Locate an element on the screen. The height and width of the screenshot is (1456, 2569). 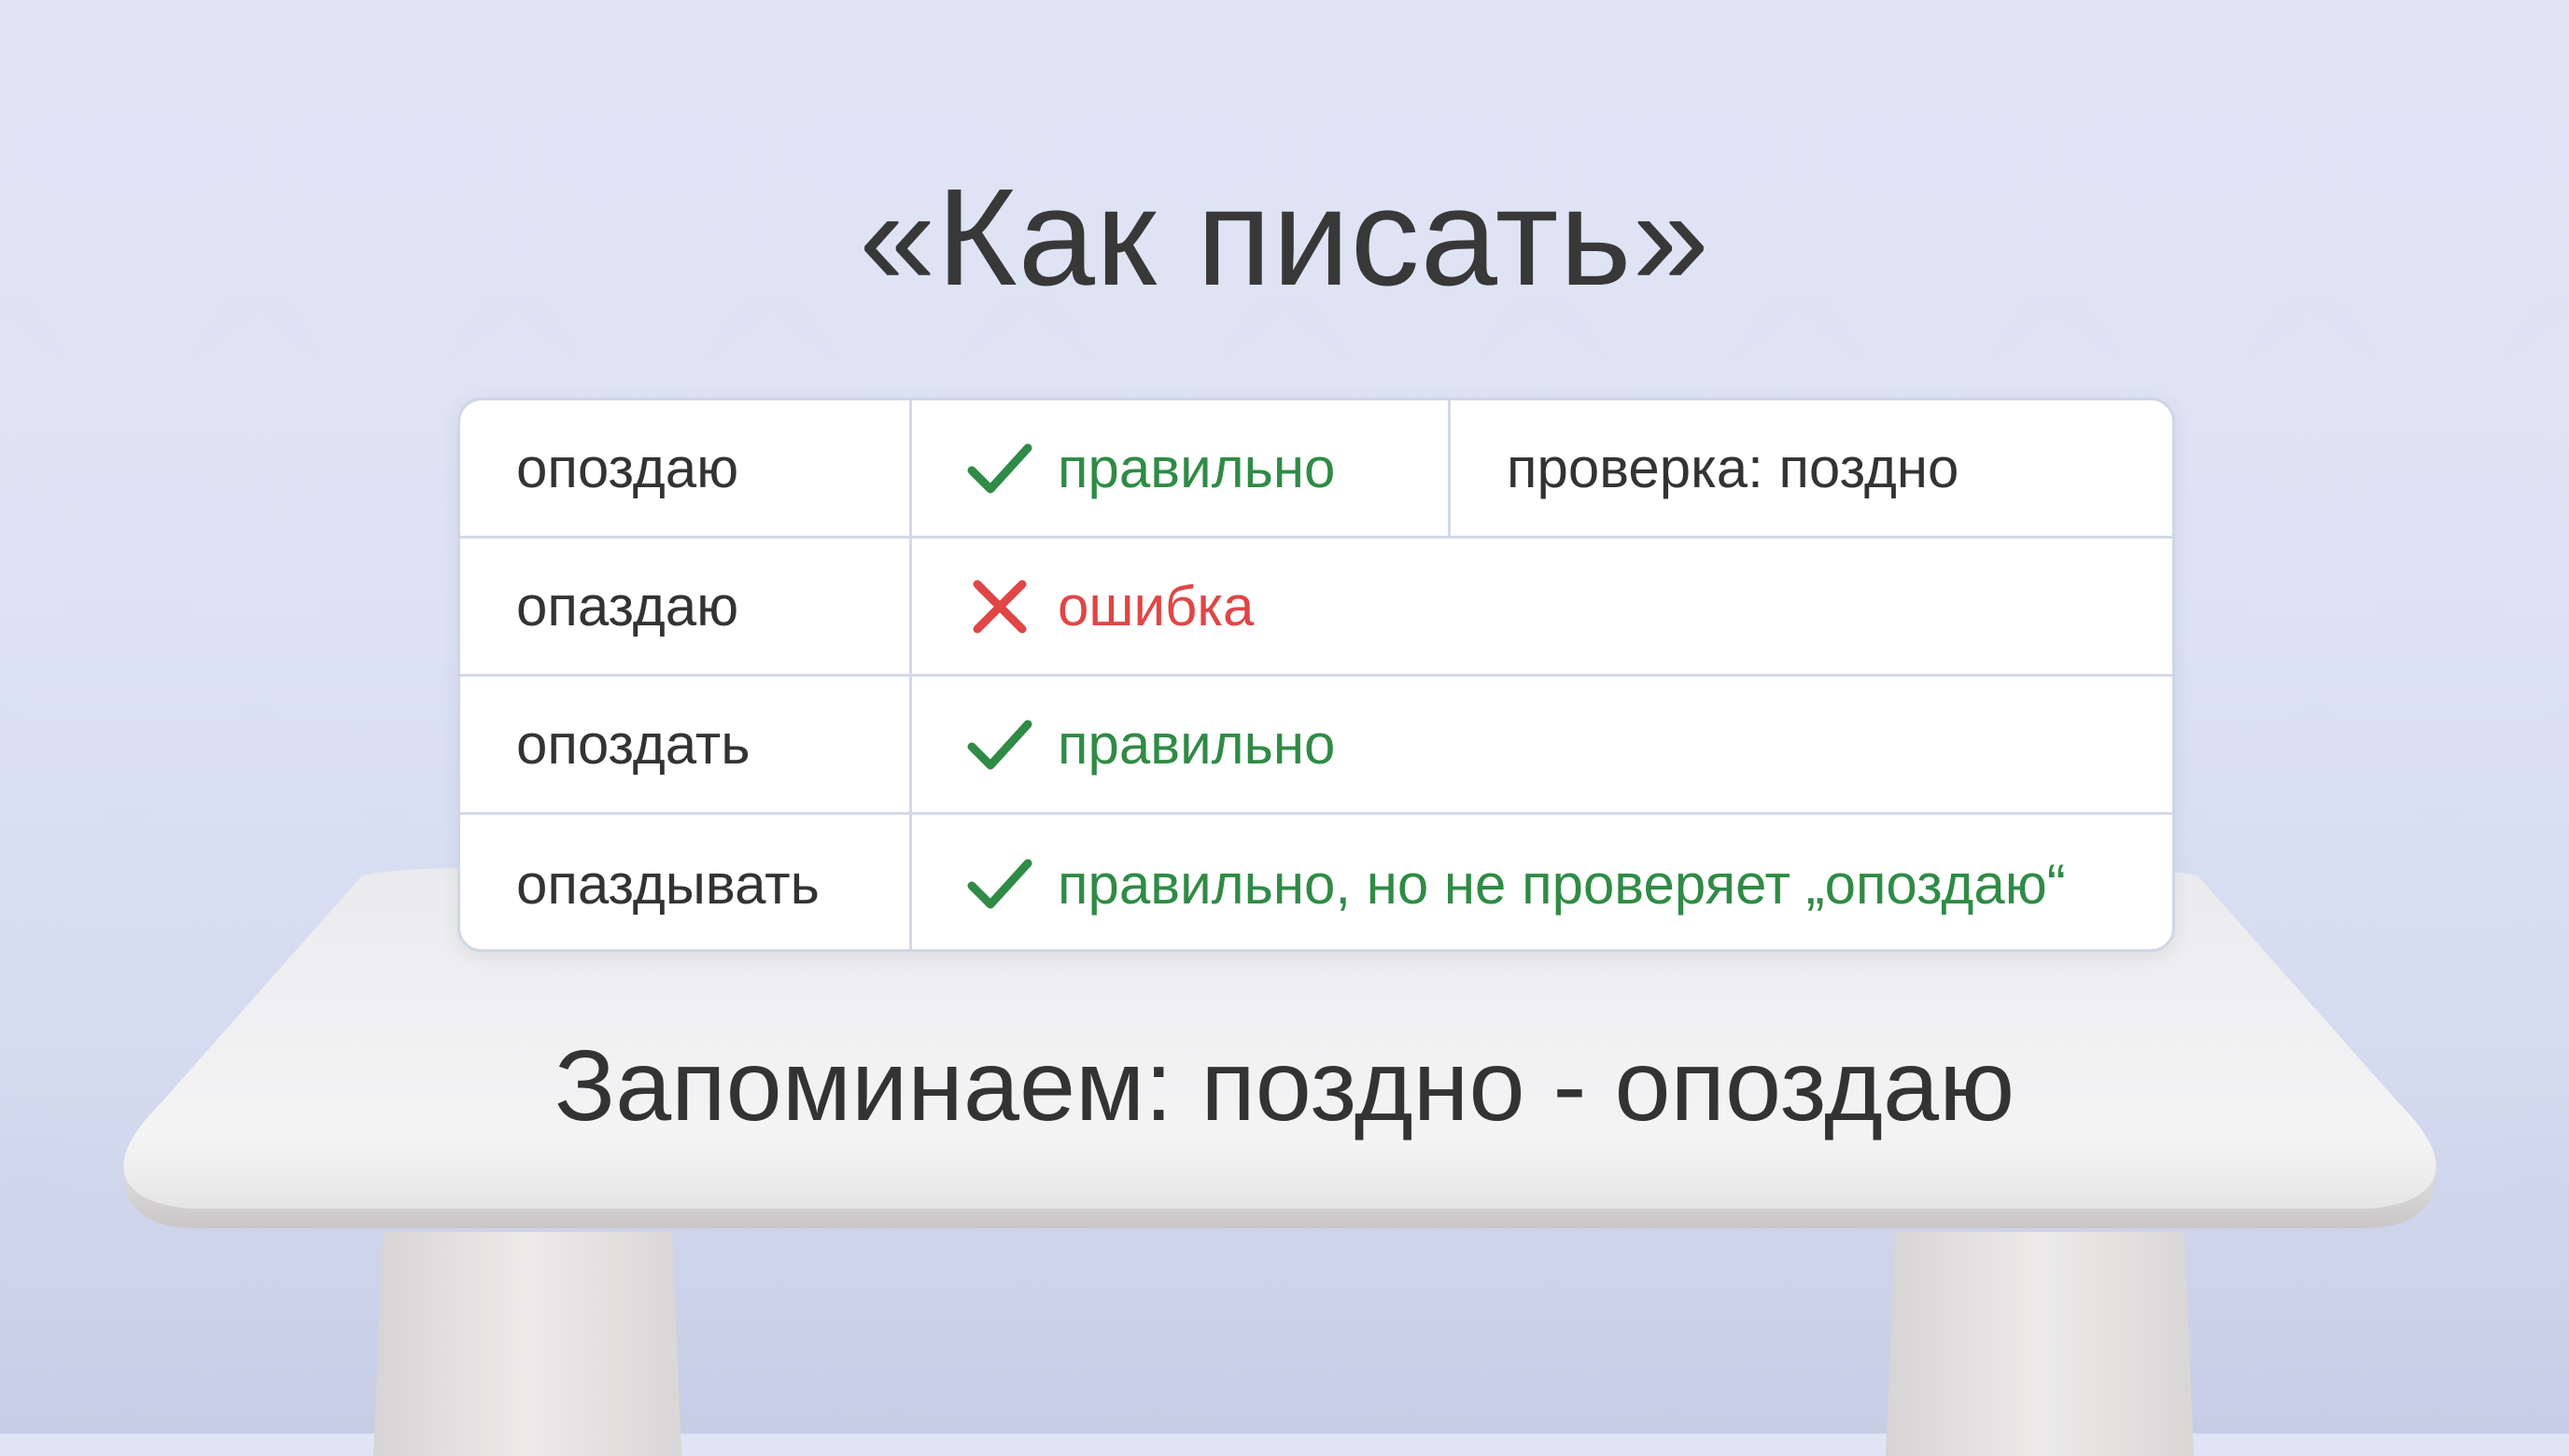
table-row: опоздаю правильно проверка: поздно is located at coordinates (1316, 469).